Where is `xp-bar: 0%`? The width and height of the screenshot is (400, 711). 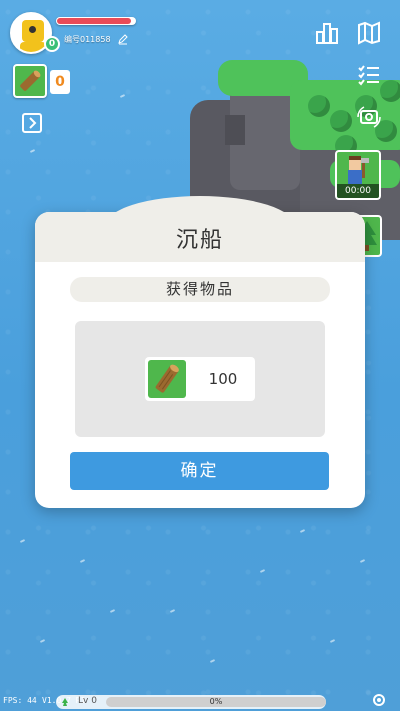
xp-bar: 0% is located at coordinates (216, 702).